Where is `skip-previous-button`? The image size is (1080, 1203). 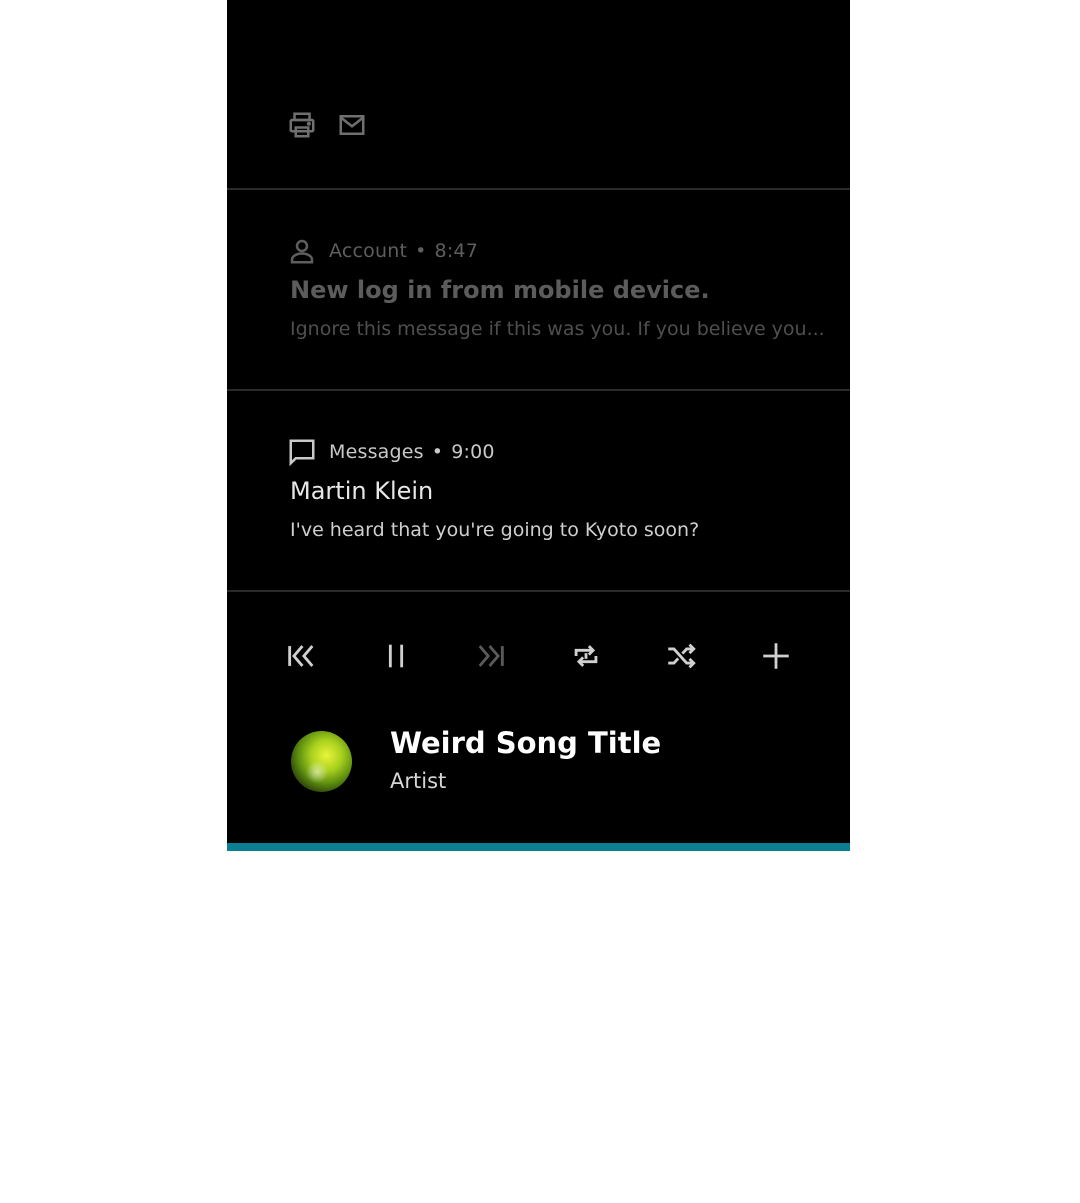 skip-previous-button is located at coordinates (301, 656).